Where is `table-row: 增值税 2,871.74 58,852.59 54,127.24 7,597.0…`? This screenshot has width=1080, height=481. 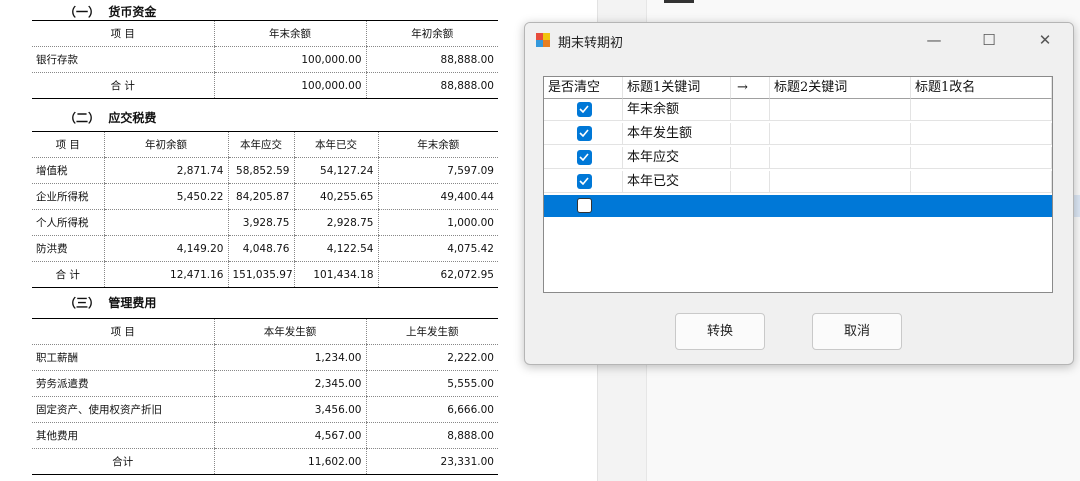
table-row: 增值税 2,871.74 58,852.59 54,127.24 7,597.0… is located at coordinates (265, 170).